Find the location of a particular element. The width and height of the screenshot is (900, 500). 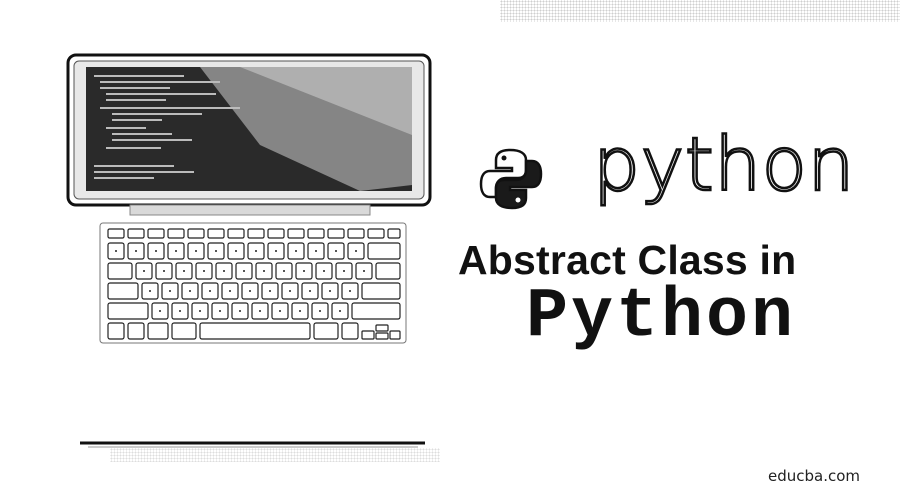

dither-texture-top is located at coordinates (700, 11).